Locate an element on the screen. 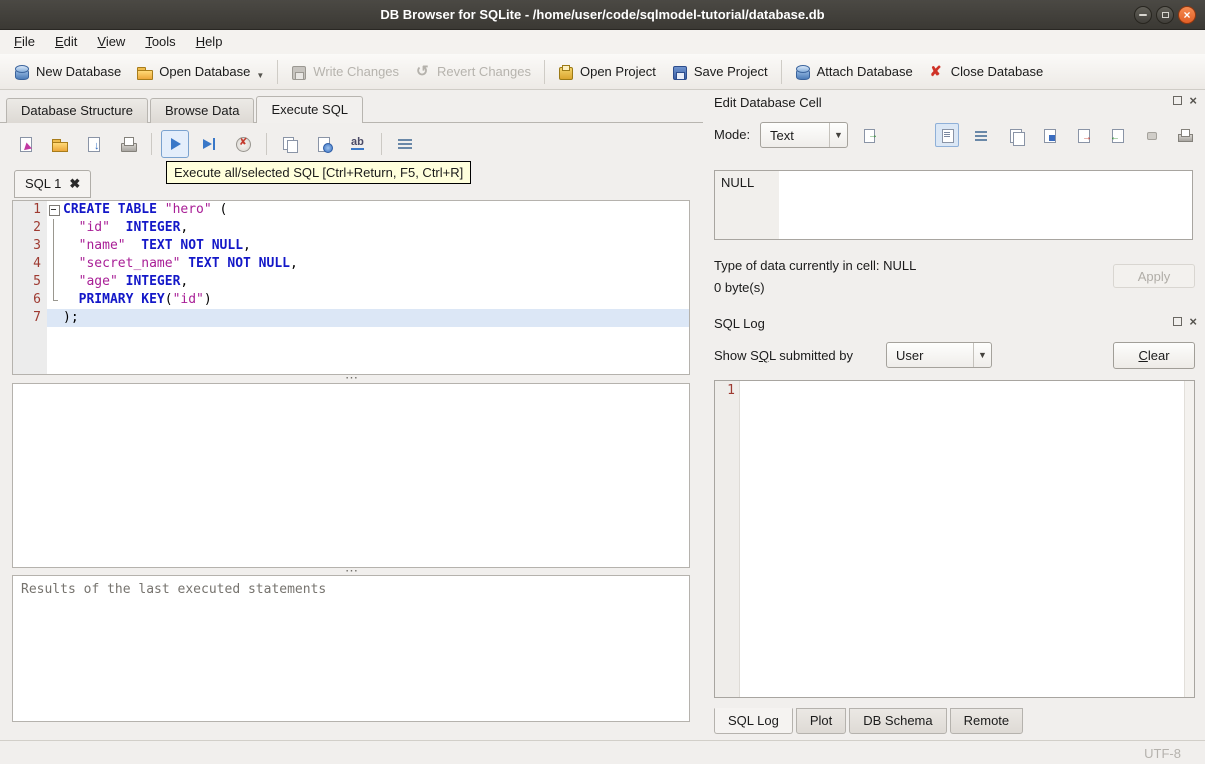 The width and height of the screenshot is (1205, 764). open-project-button: Open Project is located at coordinates (607, 72).